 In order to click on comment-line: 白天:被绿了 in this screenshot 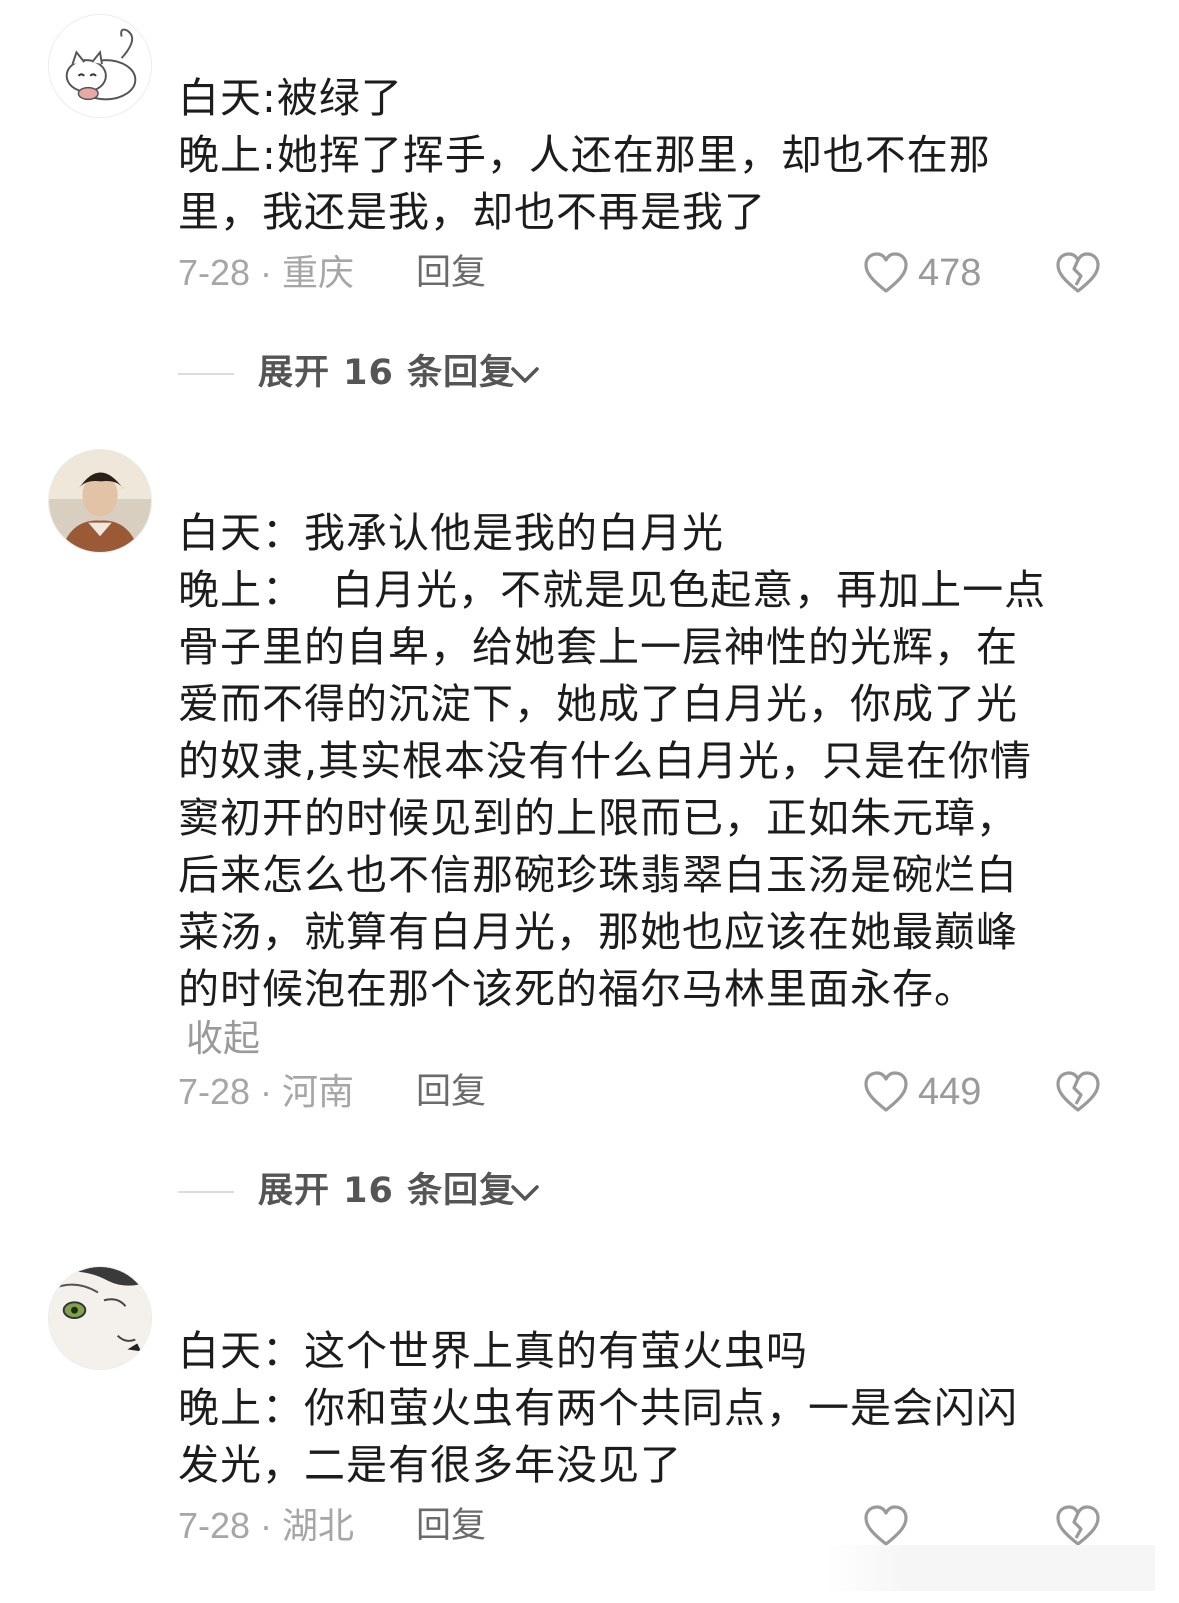, I will do `click(290, 98)`.